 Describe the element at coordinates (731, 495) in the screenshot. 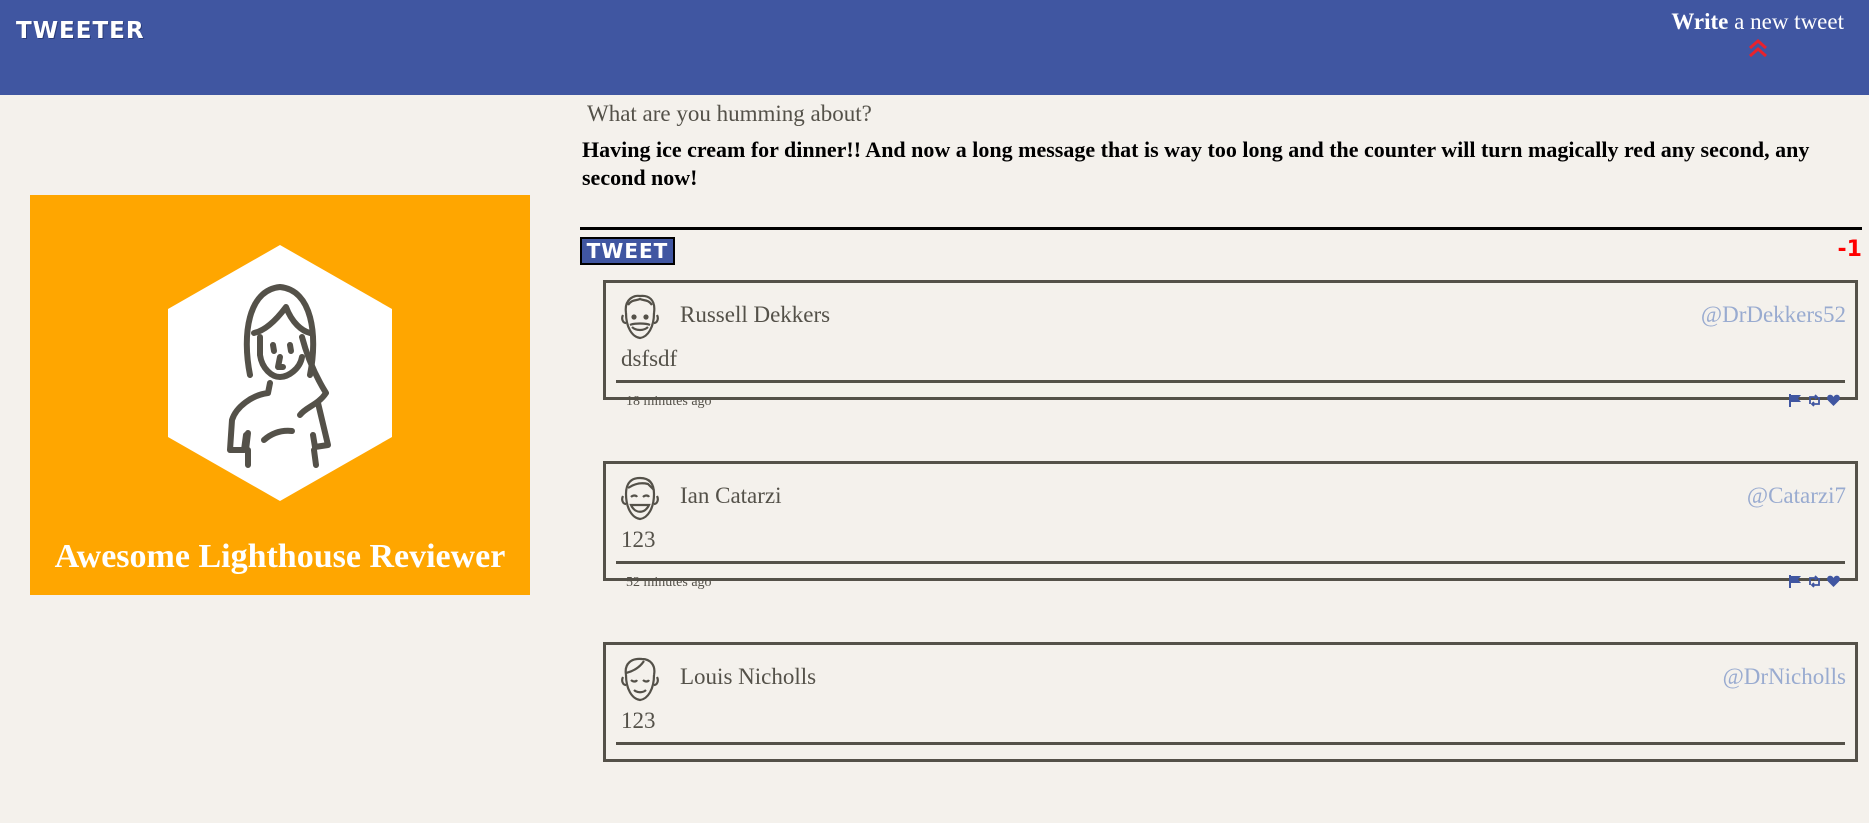

I see `tweet-author-name: Ian Catarzi` at that location.